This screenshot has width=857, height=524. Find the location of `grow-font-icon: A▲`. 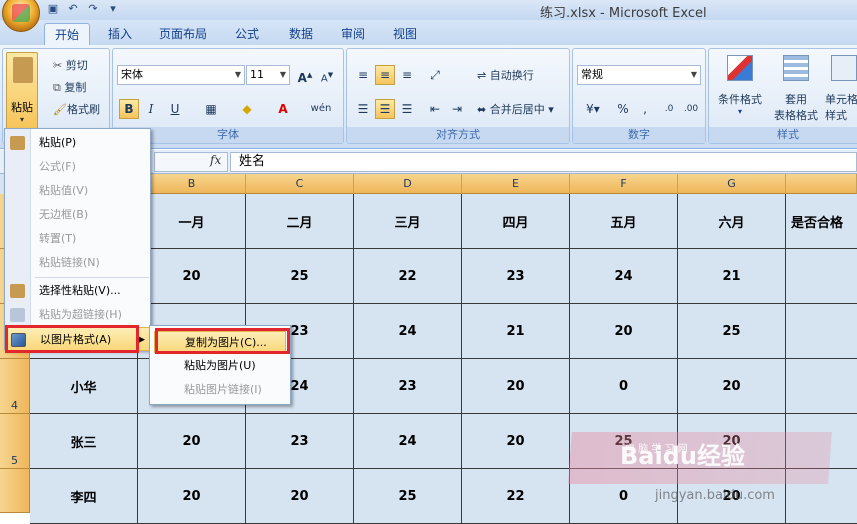

grow-font-icon: A▲ is located at coordinates (305, 75).